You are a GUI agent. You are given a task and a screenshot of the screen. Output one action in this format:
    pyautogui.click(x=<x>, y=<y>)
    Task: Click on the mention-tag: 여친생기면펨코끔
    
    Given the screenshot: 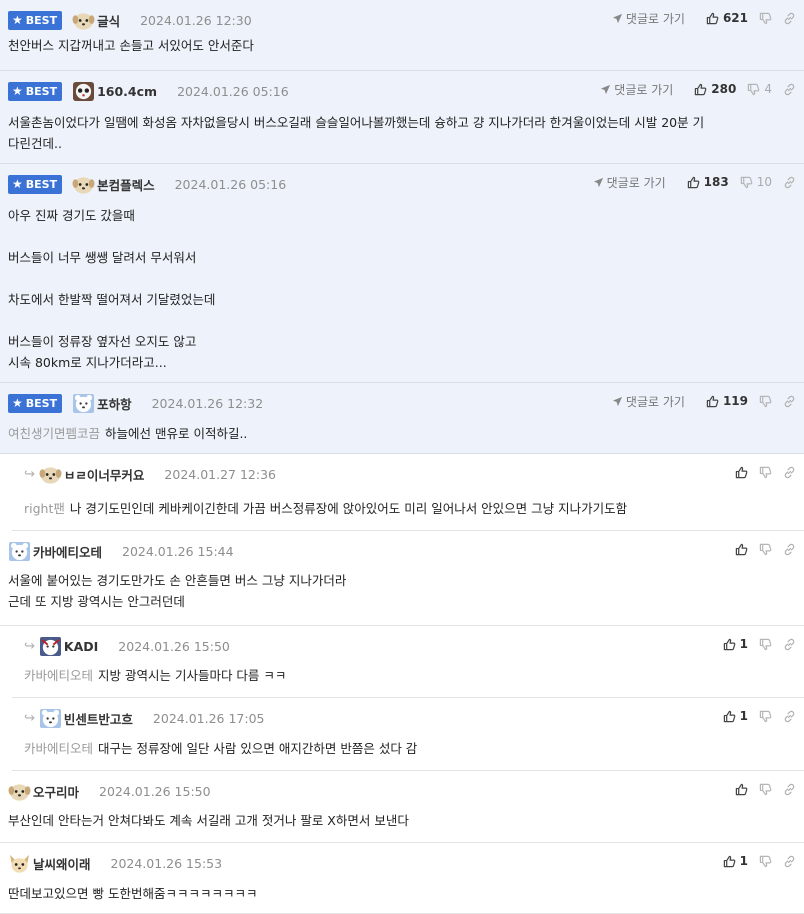 What is the action you would take?
    pyautogui.click(x=54, y=433)
    